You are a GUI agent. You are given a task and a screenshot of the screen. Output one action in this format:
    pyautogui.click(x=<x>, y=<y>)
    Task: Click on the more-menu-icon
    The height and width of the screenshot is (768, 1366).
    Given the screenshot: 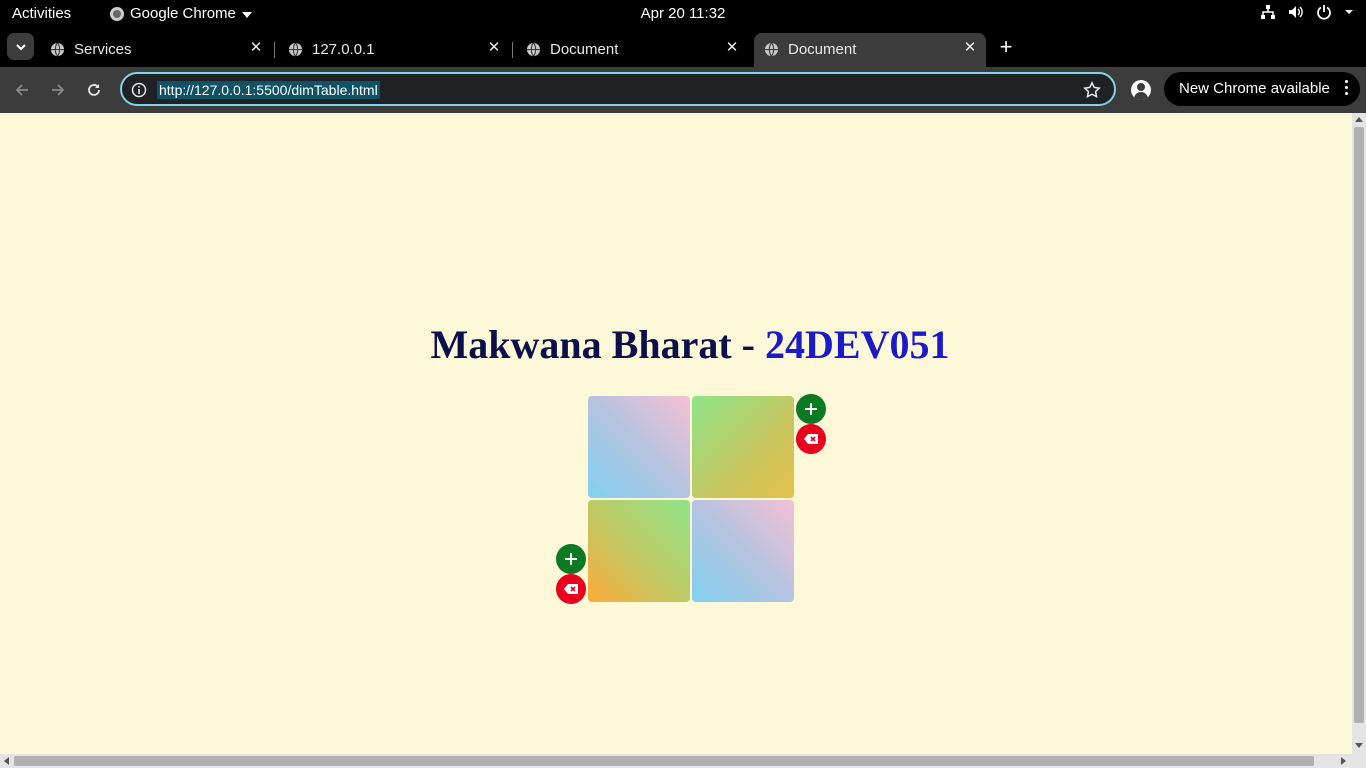 What is the action you would take?
    pyautogui.click(x=1346, y=87)
    